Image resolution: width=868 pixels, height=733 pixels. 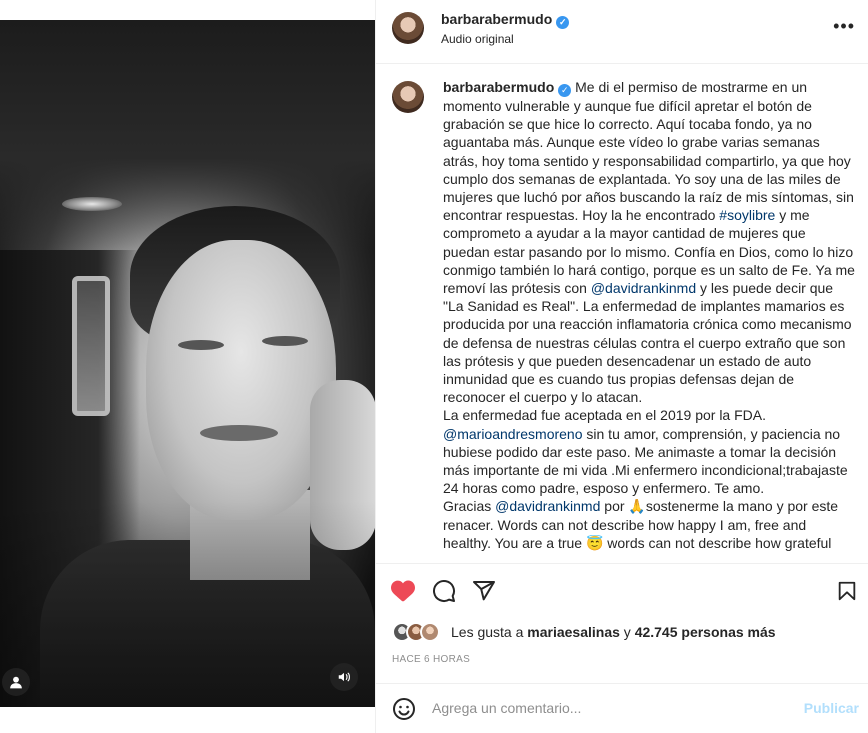 What do you see at coordinates (831, 708) in the screenshot?
I see `publish-button: Publicar` at bounding box center [831, 708].